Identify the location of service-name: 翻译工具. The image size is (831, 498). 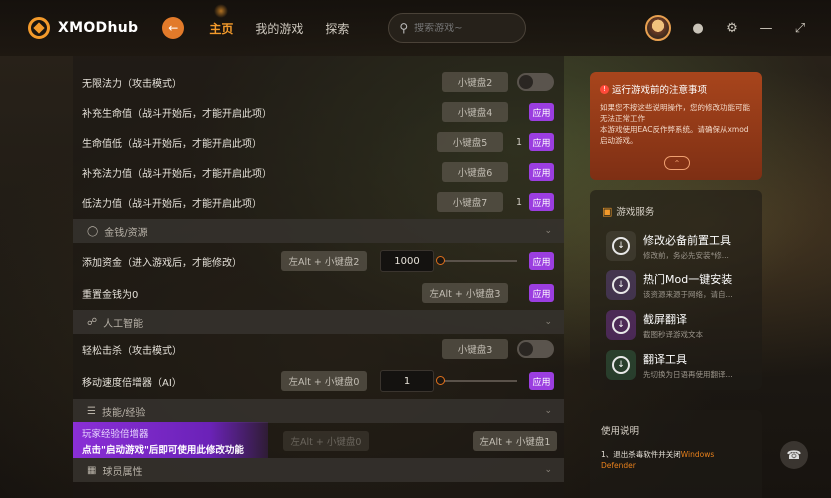
(665, 359).